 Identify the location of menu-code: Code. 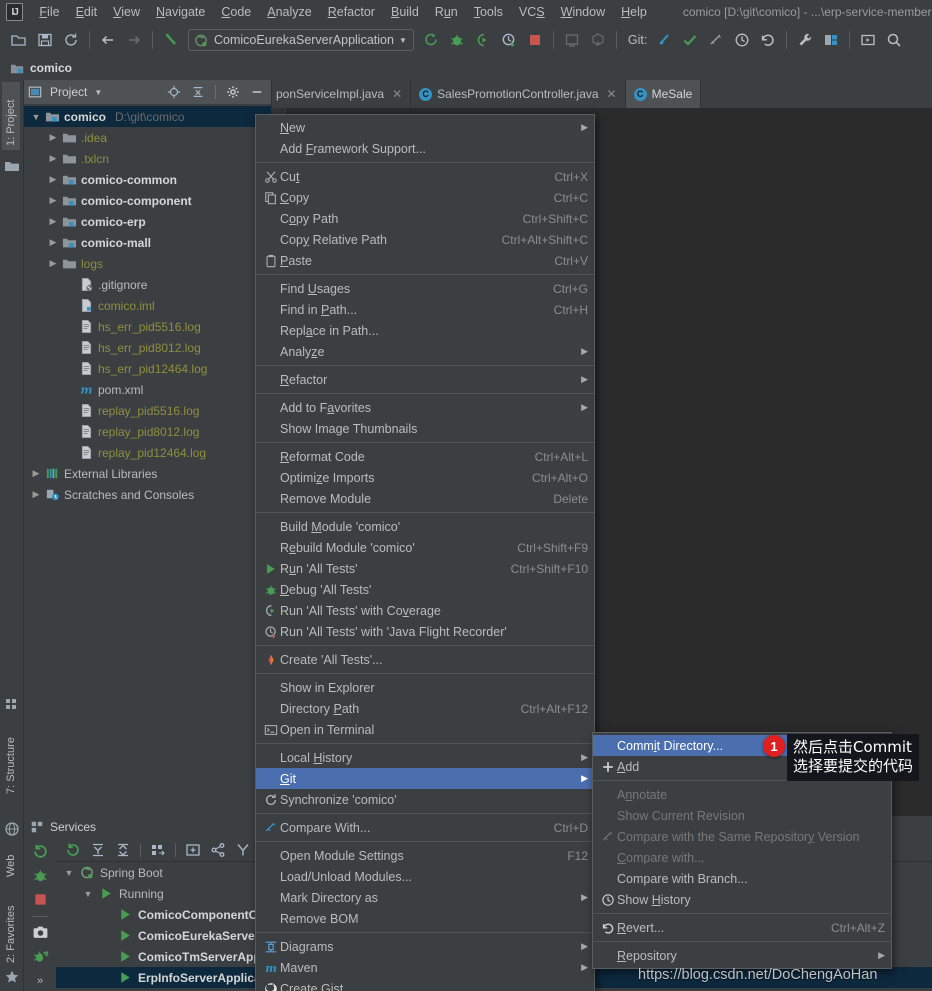
(236, 12).